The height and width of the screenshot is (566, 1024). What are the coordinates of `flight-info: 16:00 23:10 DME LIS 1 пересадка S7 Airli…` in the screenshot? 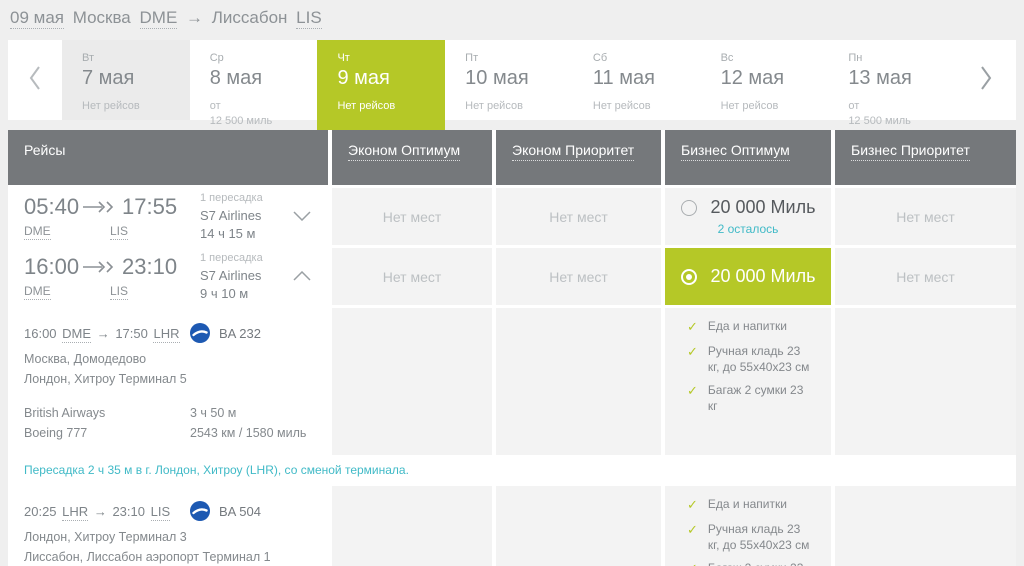 It's located at (168, 276).